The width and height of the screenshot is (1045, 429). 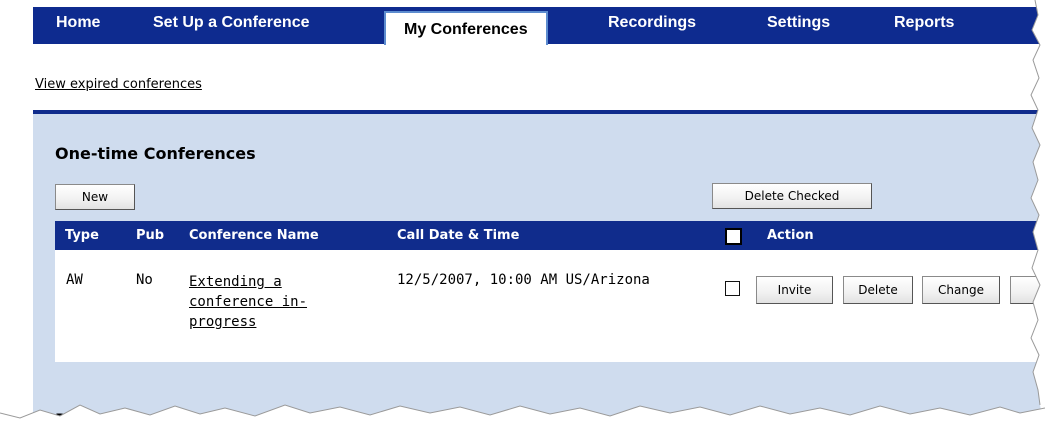 I want to click on cell-pub: No, so click(x=144, y=280).